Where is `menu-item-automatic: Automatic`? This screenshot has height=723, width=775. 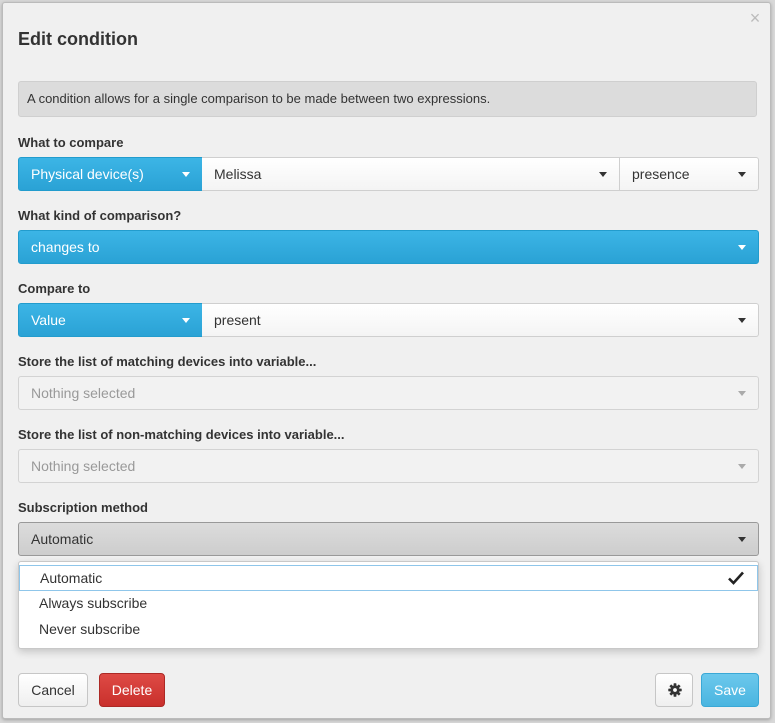 menu-item-automatic: Automatic is located at coordinates (388, 578).